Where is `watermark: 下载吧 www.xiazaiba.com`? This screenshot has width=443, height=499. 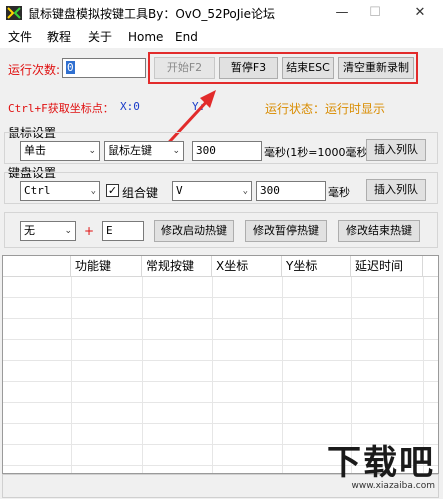 watermark: 下载吧 www.xiazaiba.com is located at coordinates (375, 470).